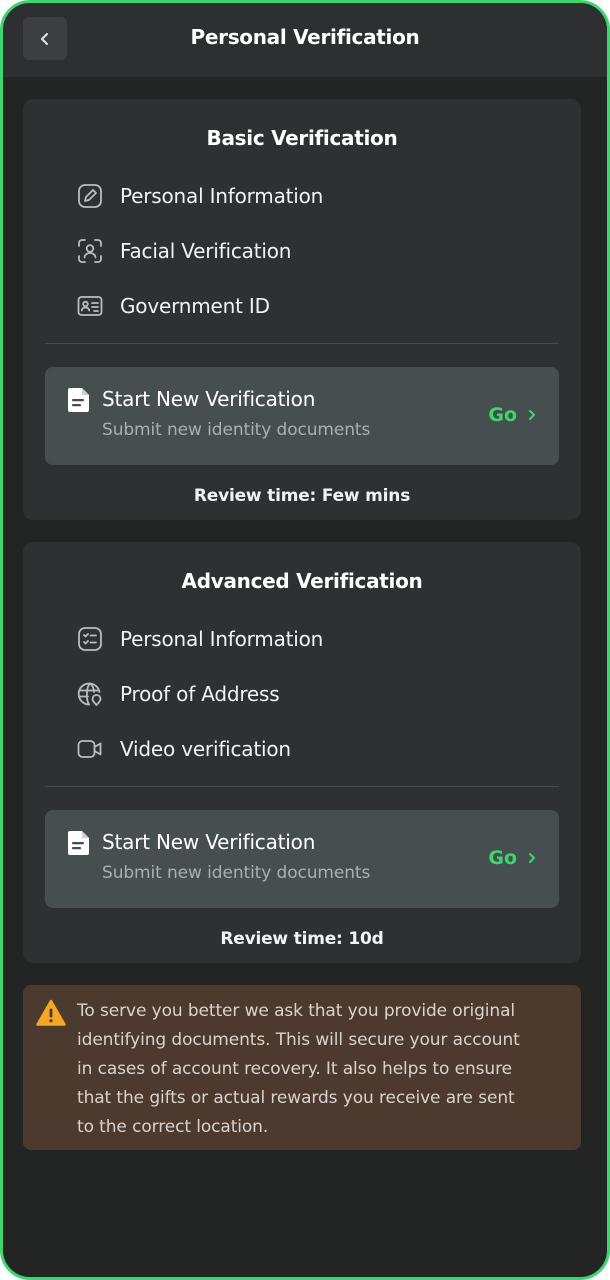 The height and width of the screenshot is (1280, 610). What do you see at coordinates (90, 749) in the screenshot?
I see `video-camera-icon` at bounding box center [90, 749].